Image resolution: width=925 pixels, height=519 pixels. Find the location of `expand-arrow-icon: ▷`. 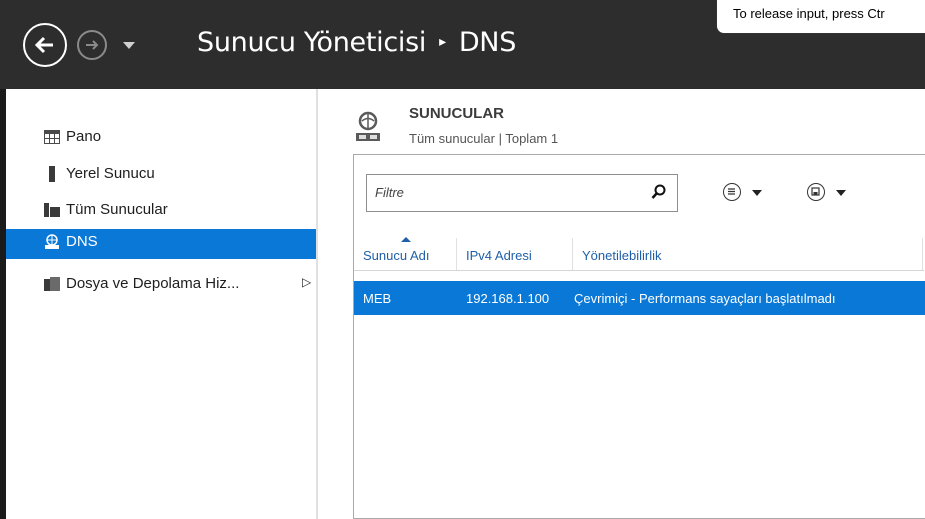

expand-arrow-icon: ▷ is located at coordinates (306, 282).